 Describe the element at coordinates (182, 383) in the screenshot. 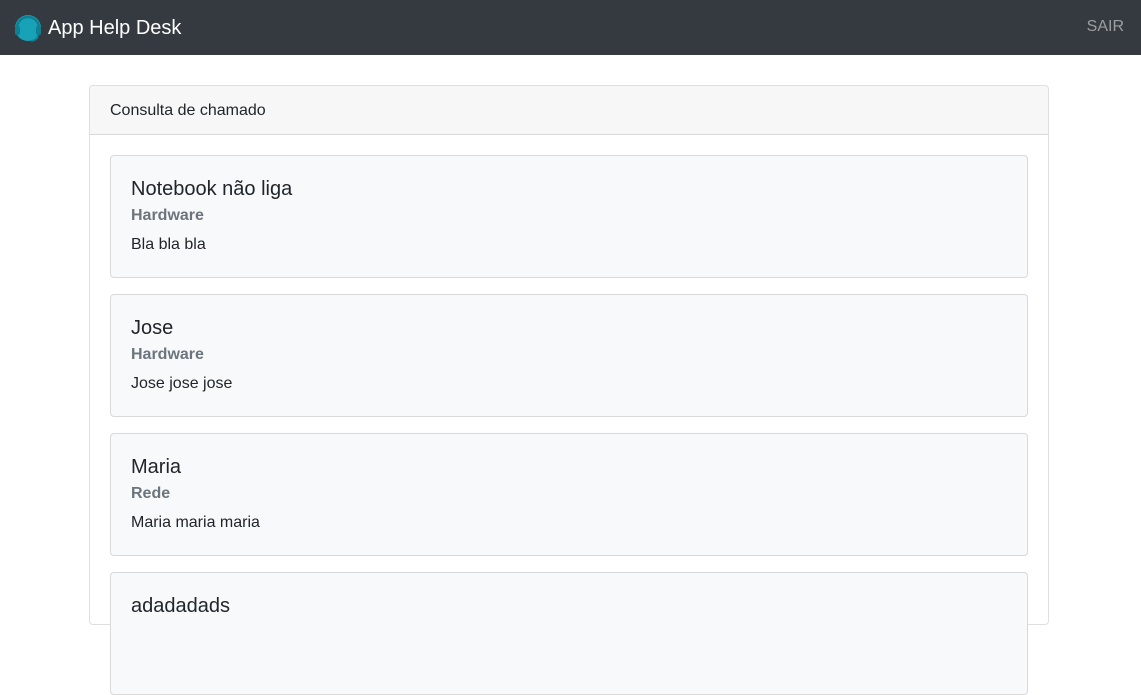

I see `ticket-description: Jose jose jose` at that location.